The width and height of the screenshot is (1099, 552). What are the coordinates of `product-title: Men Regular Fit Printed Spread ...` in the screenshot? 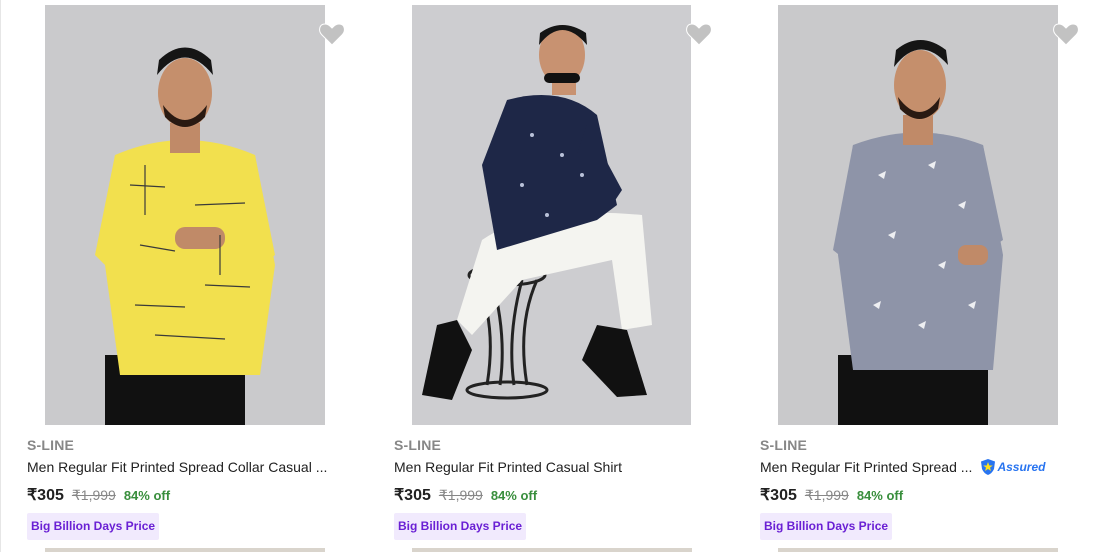 It's located at (866, 467).